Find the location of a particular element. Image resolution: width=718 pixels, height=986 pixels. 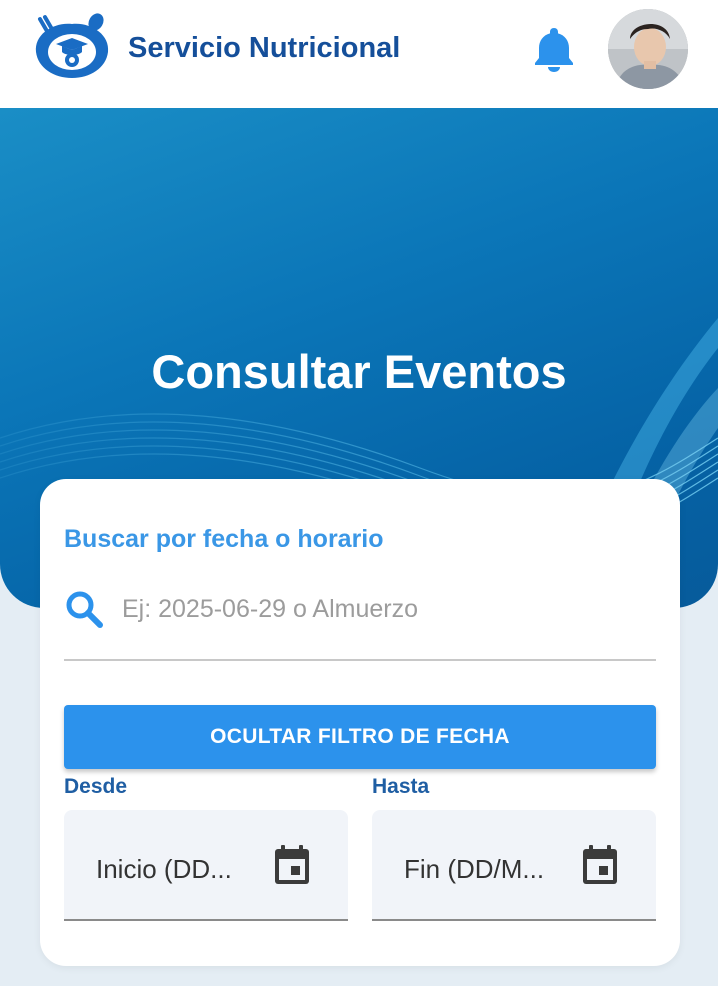

avatar is located at coordinates (648, 49).